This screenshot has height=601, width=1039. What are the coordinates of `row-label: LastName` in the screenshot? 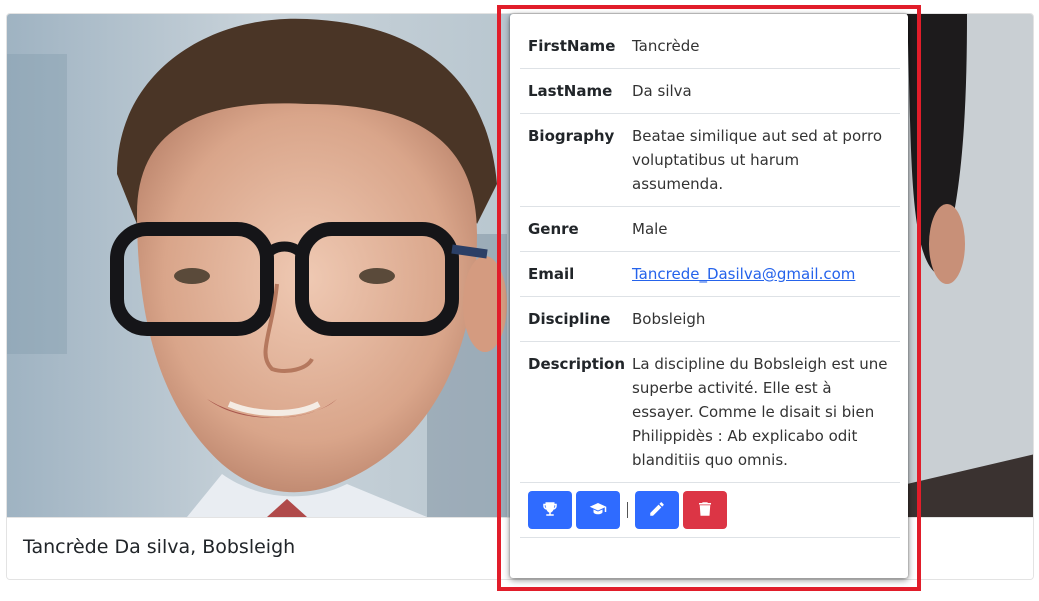 It's located at (570, 91).